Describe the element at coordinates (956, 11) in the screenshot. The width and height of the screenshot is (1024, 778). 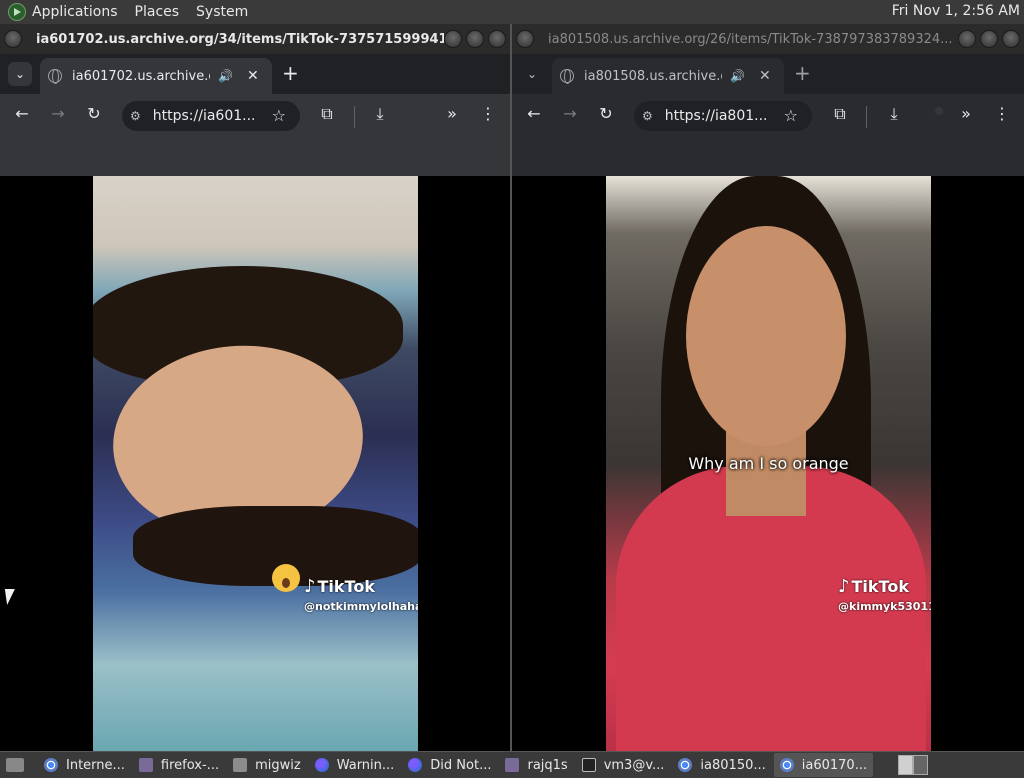
I see `clock: Fri Nov 1, 2:56 AM` at that location.